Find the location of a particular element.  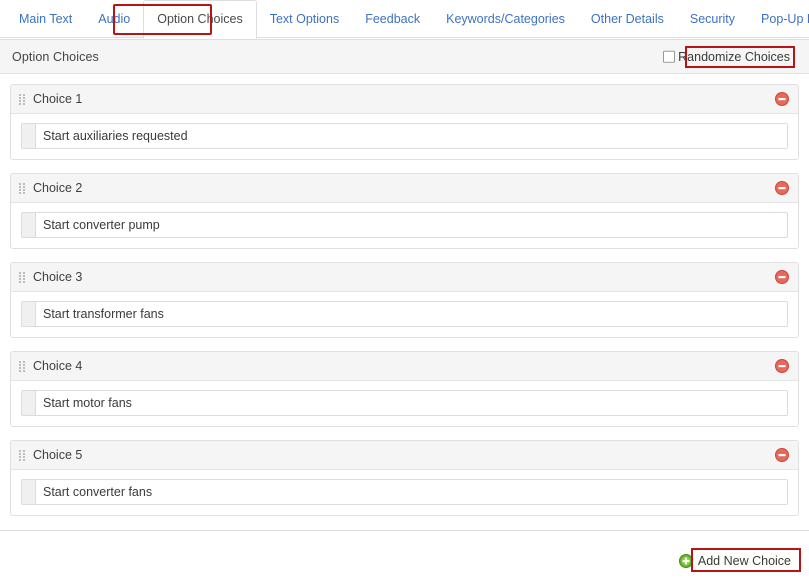

tab-main-text: Main Text is located at coordinates (45, 19).